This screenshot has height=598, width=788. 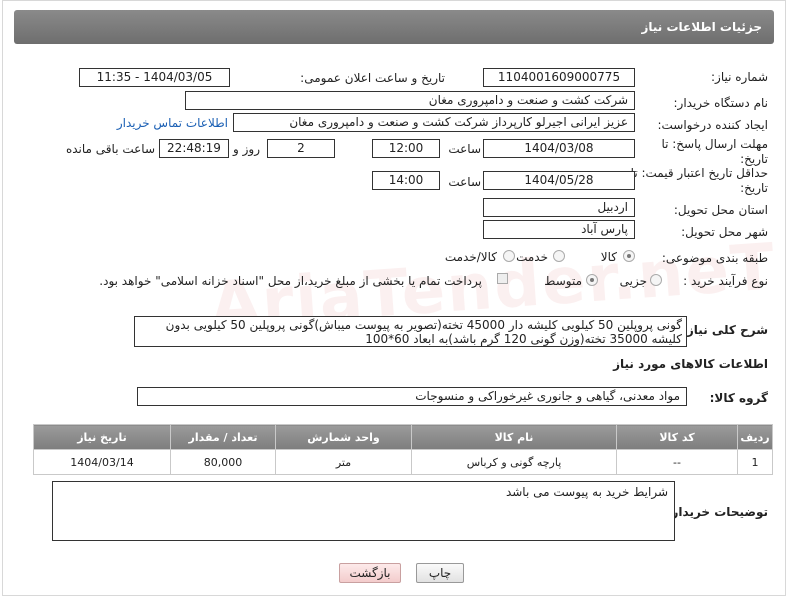 I want to click on page-title: جزئیات اطلاعات نیاز, so click(x=701, y=27).